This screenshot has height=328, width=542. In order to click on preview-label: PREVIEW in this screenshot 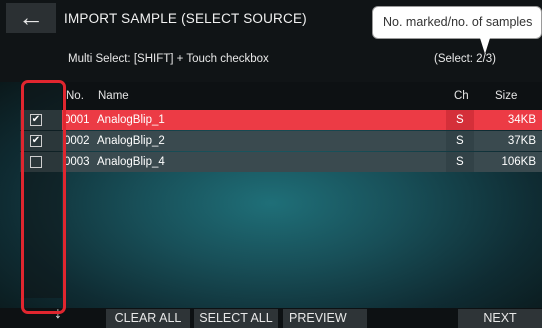, I will do `click(318, 318)`.